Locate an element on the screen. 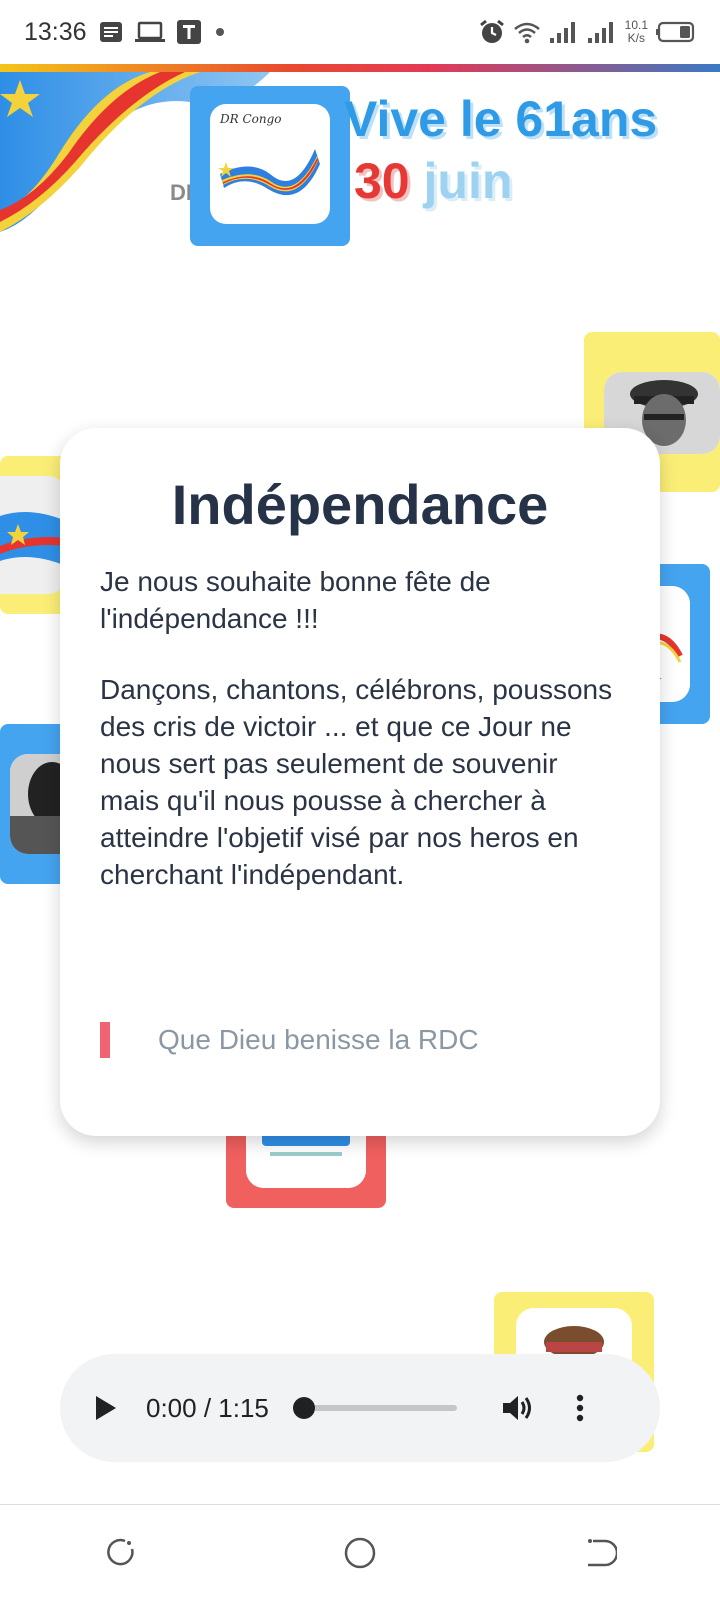 The image size is (720, 1600). headline-date-month: juin is located at coordinates (461, 181).